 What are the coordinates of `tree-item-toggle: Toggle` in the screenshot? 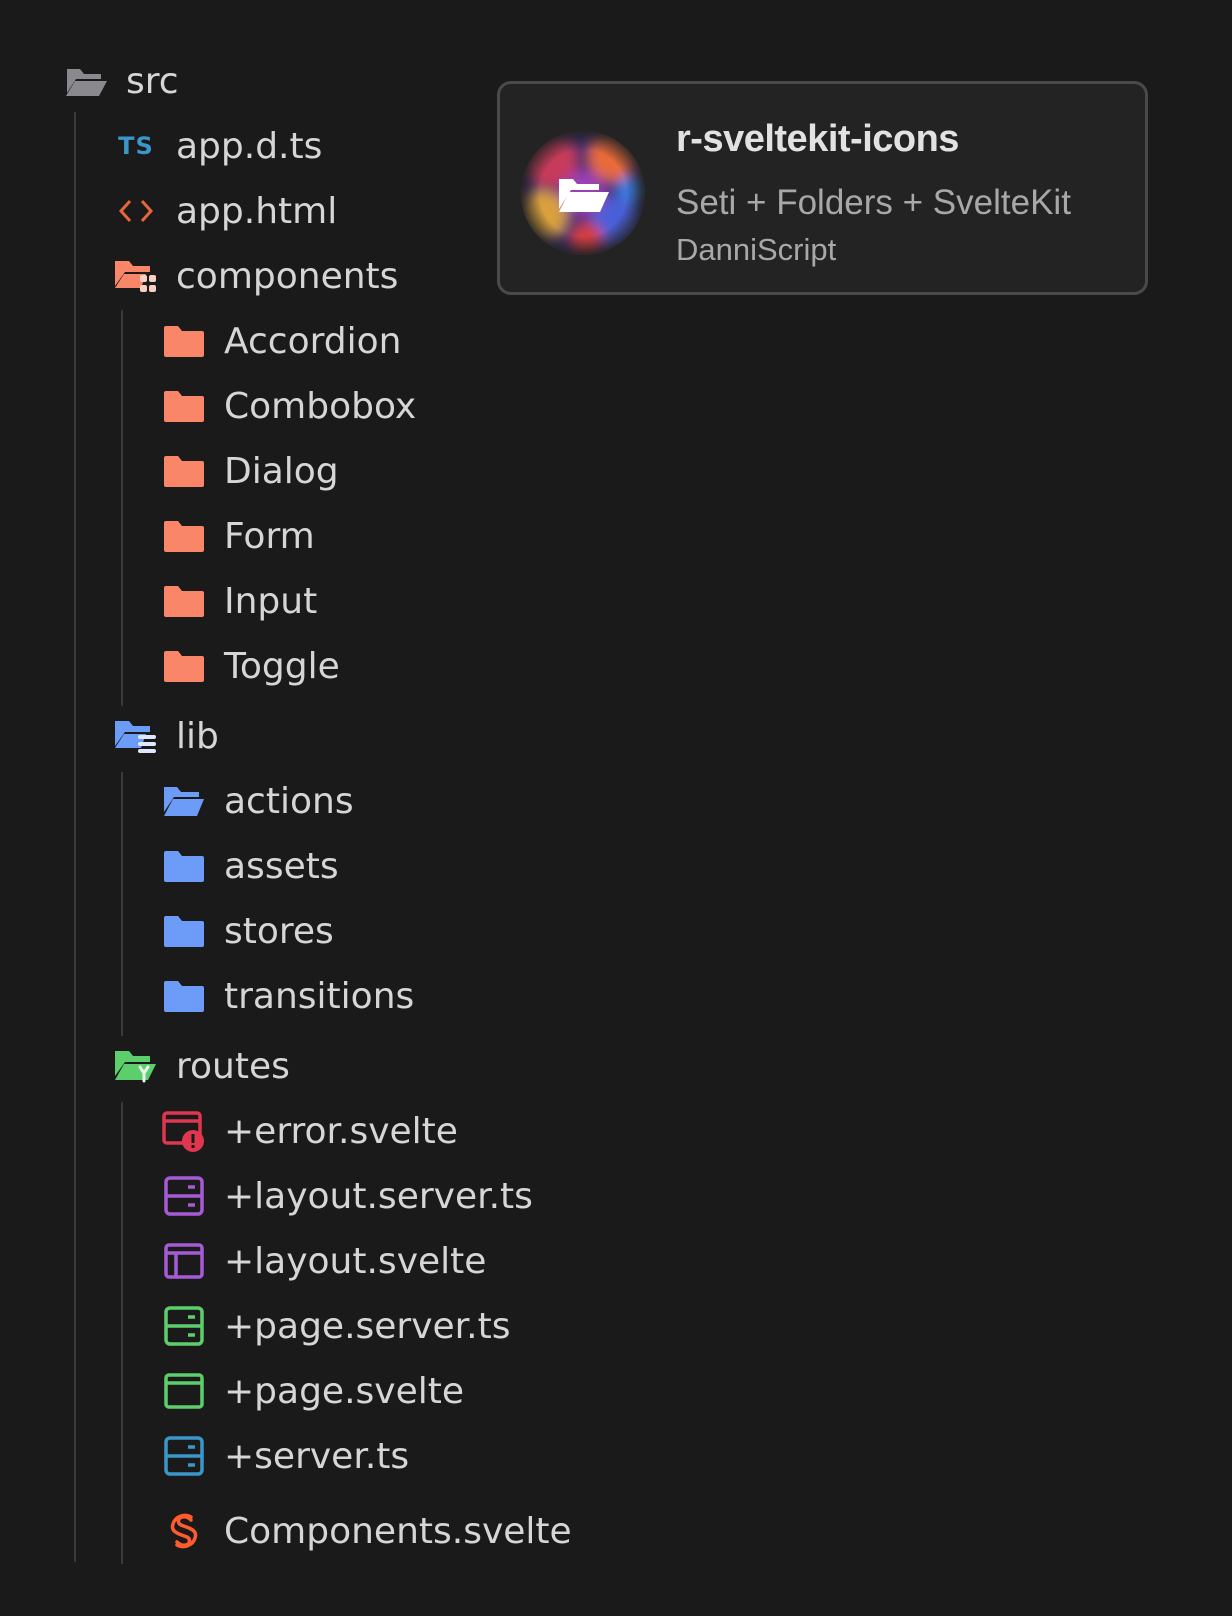 It's located at (251, 666).